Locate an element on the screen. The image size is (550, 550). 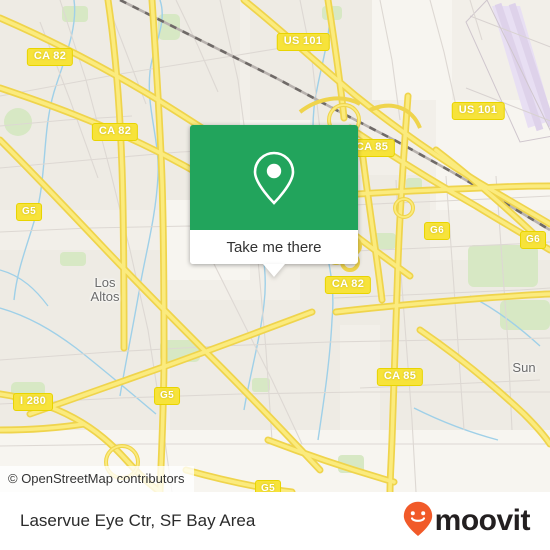
moovit-wordmark: moovit is located at coordinates (482, 520).